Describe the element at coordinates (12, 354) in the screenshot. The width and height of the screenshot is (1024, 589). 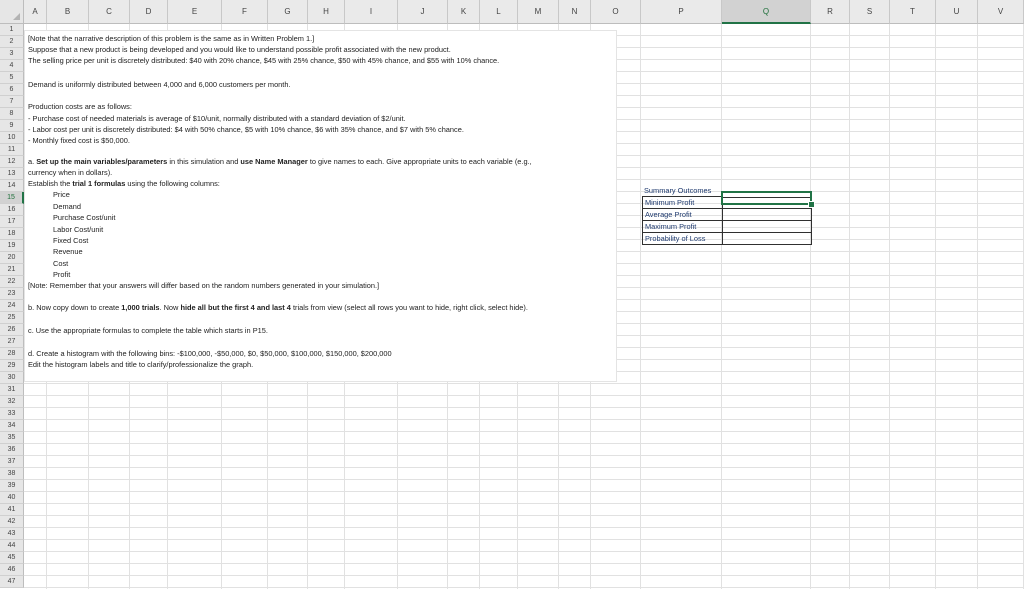
I see `row-header-28: 28` at that location.